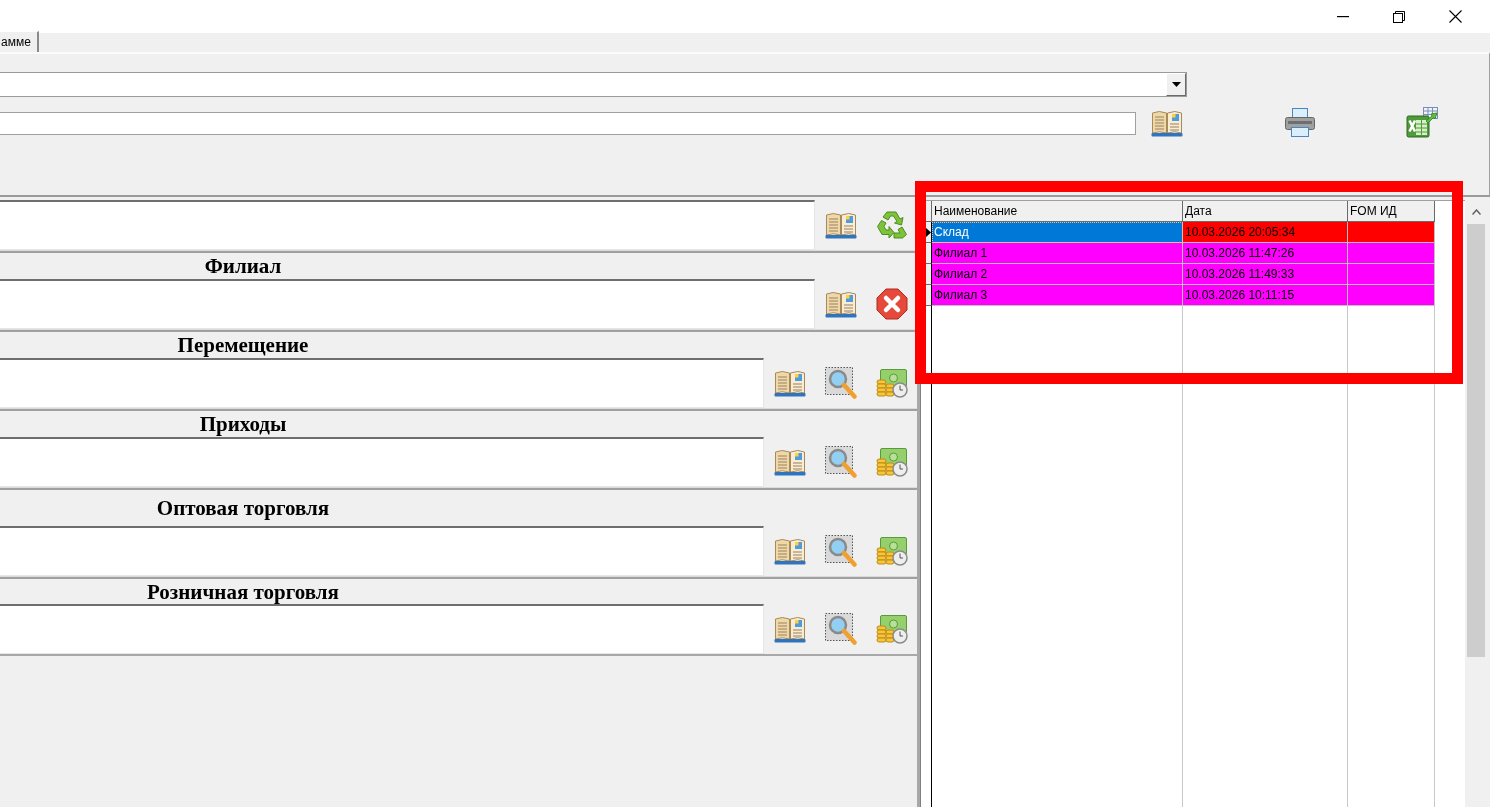 The height and width of the screenshot is (807, 1490). Describe the element at coordinates (1057, 274) in the screenshot. I see `table-cell: Филиал 2` at that location.